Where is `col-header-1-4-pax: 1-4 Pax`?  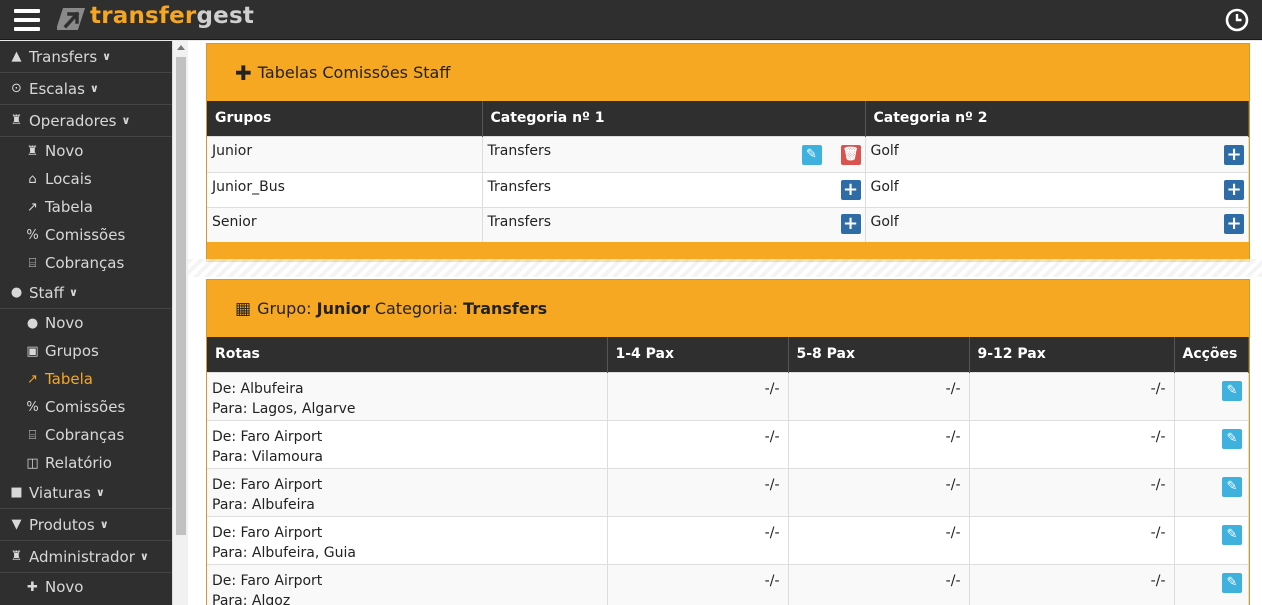
col-header-1-4-pax: 1-4 Pax is located at coordinates (698, 354).